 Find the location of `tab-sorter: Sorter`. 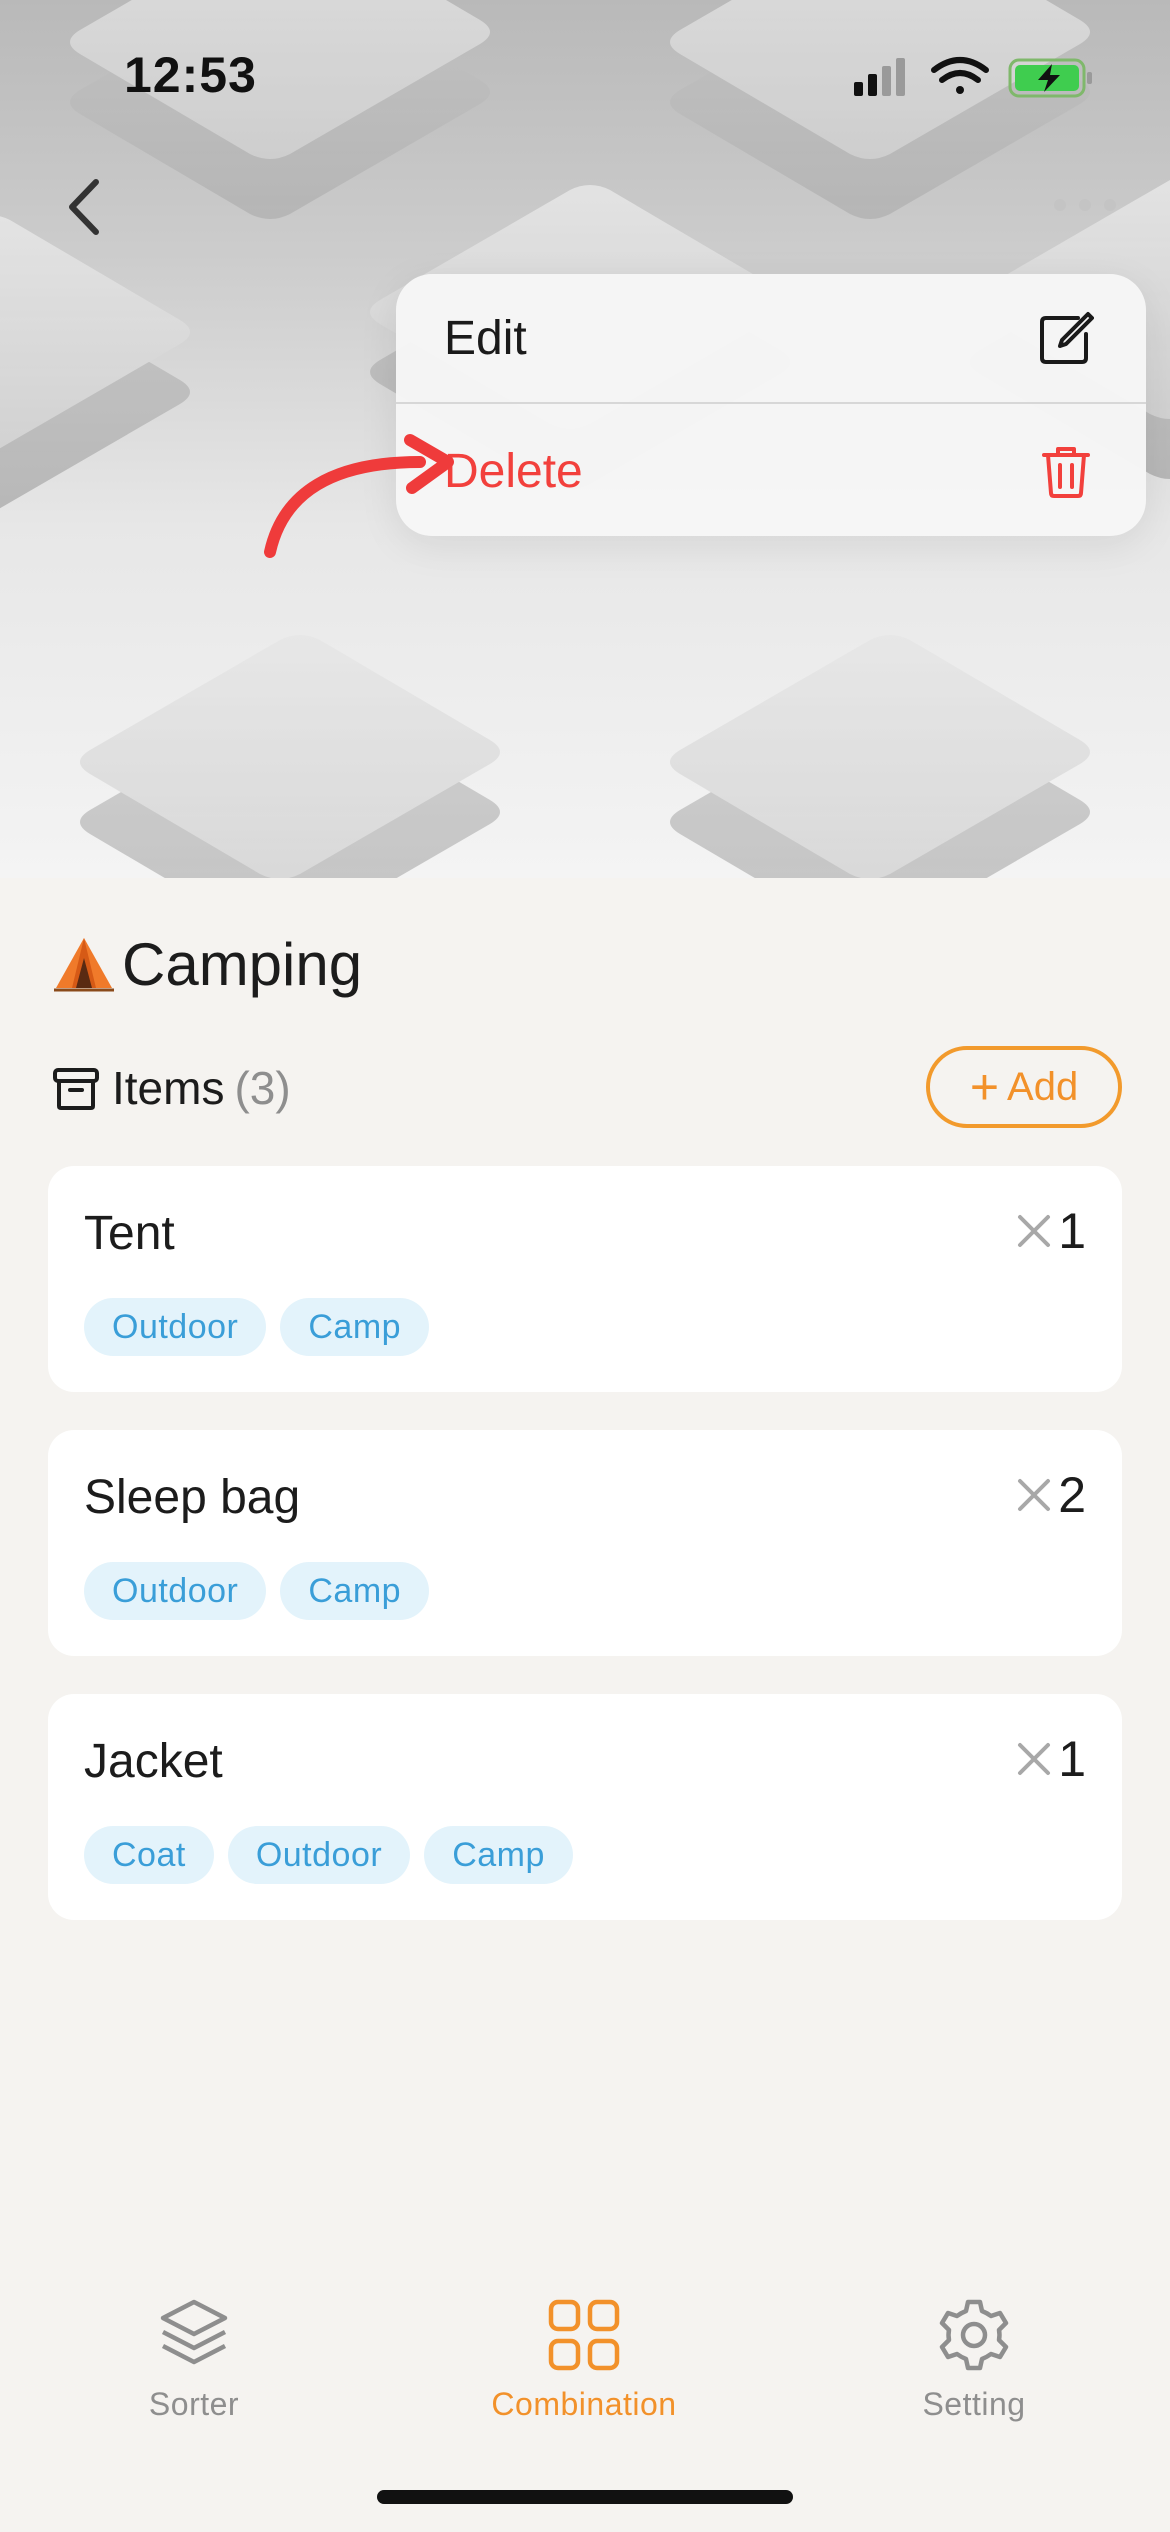

tab-sorter: Sorter is located at coordinates (194, 2366).